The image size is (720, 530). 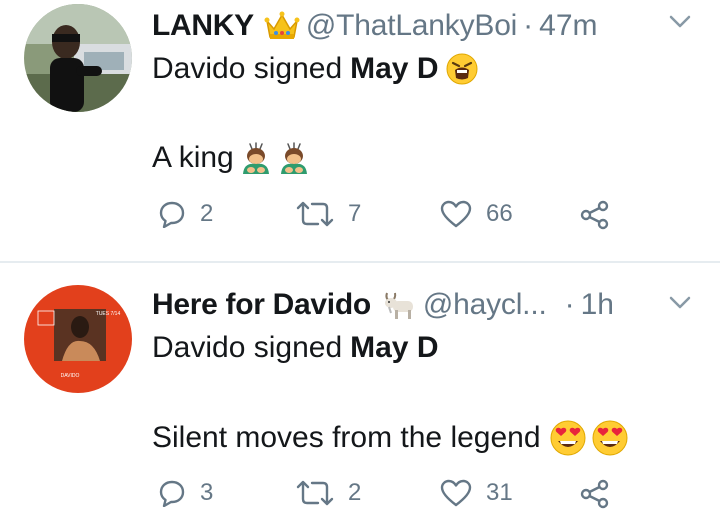 I want to click on heart-eyes-icon, so click(x=589, y=438).